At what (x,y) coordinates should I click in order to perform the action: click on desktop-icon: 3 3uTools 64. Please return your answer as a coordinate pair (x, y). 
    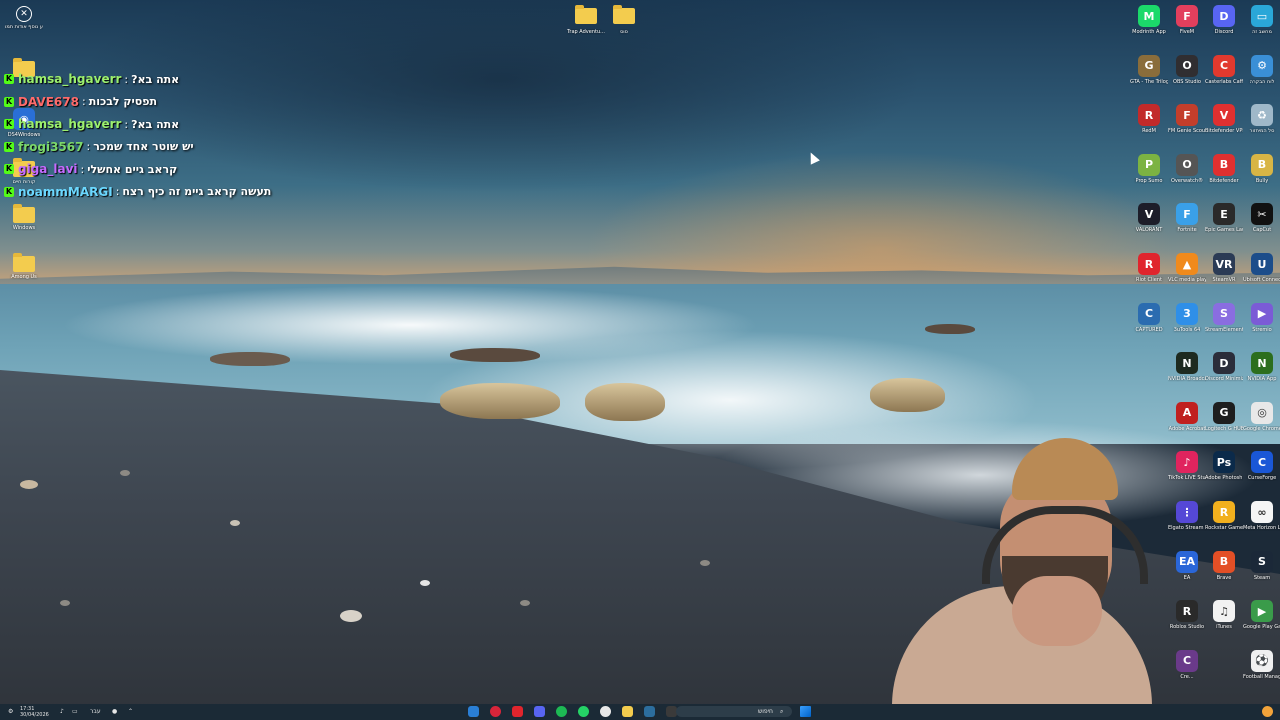
    Looking at the image, I should click on (1187, 317).